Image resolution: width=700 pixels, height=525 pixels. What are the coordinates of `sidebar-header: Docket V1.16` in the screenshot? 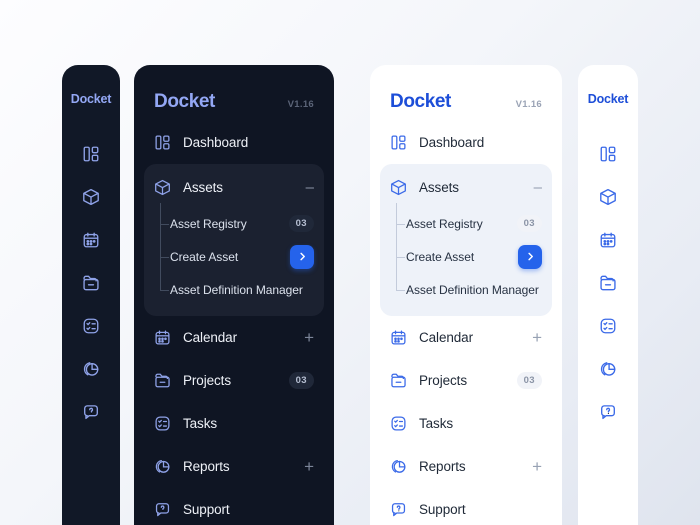 It's located at (234, 89).